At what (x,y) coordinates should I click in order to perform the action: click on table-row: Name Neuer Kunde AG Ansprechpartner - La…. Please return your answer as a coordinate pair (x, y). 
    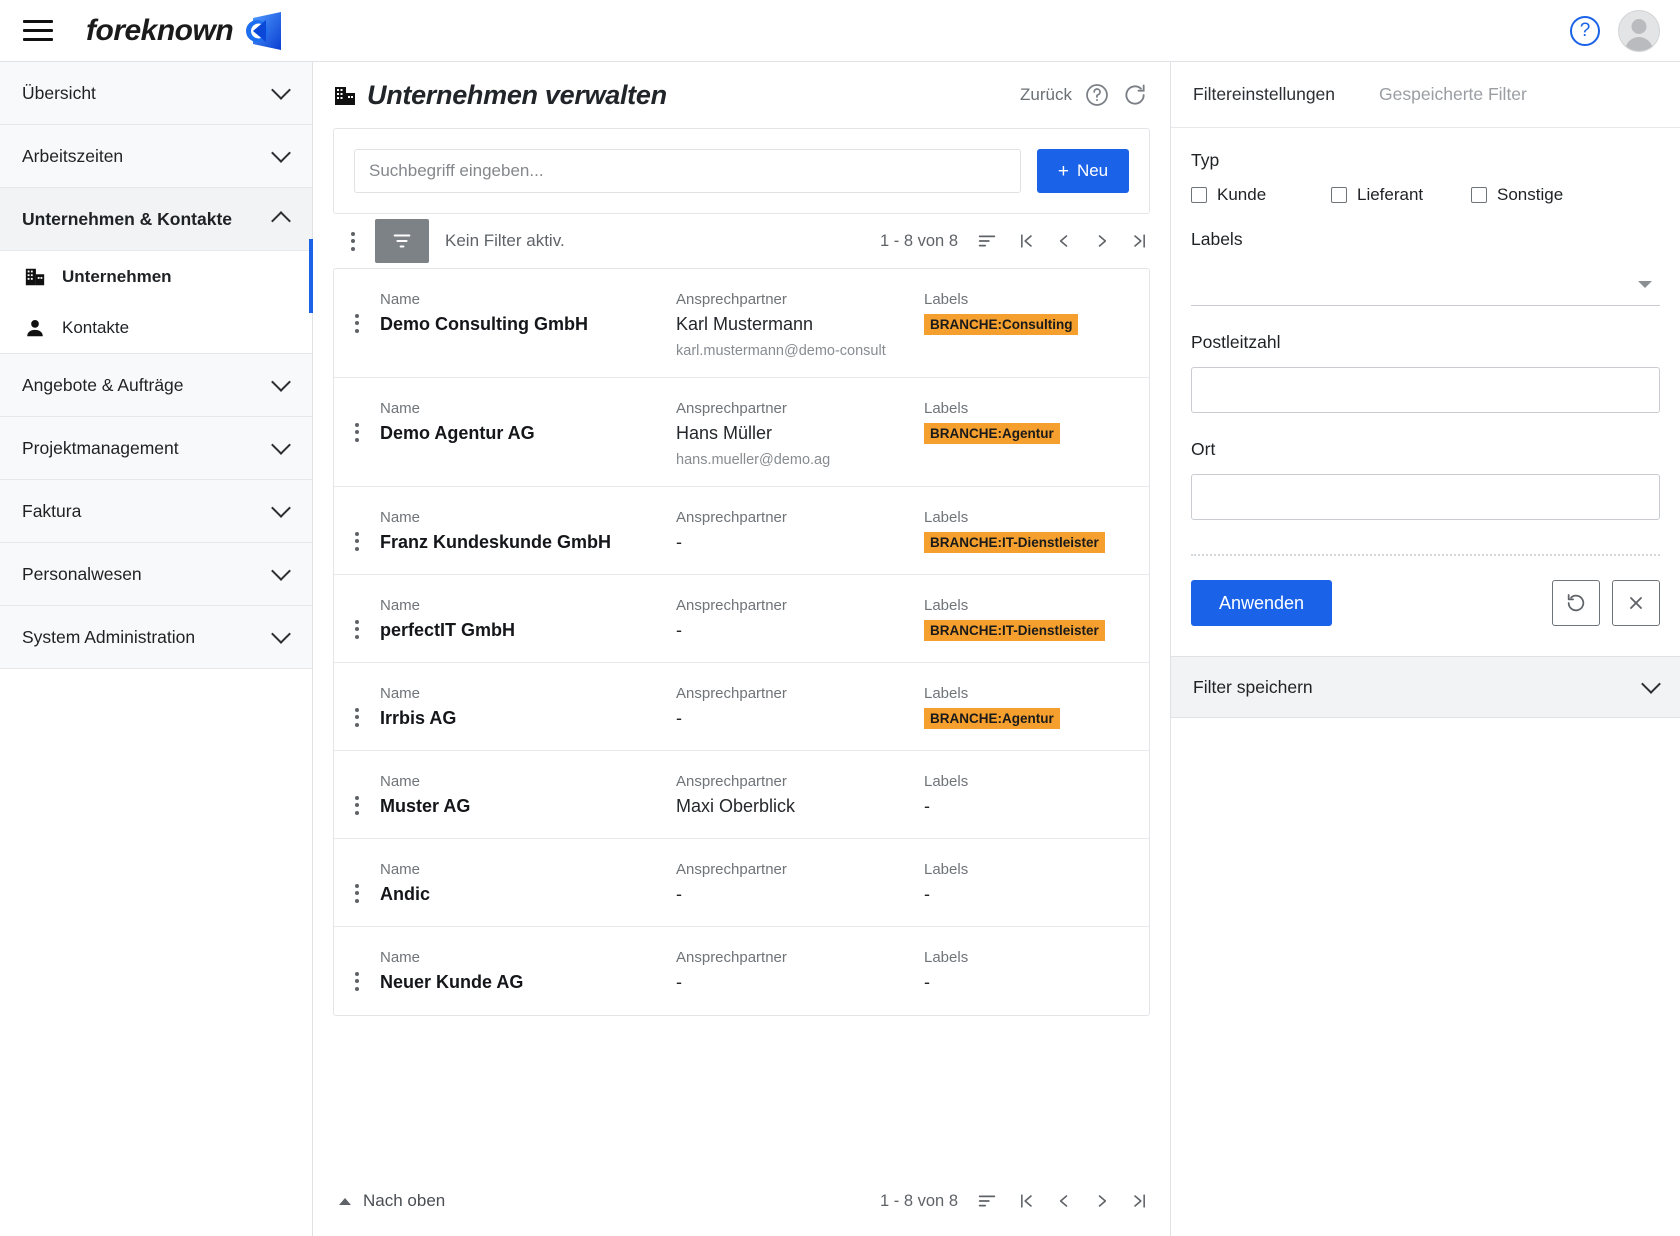
    Looking at the image, I should click on (741, 971).